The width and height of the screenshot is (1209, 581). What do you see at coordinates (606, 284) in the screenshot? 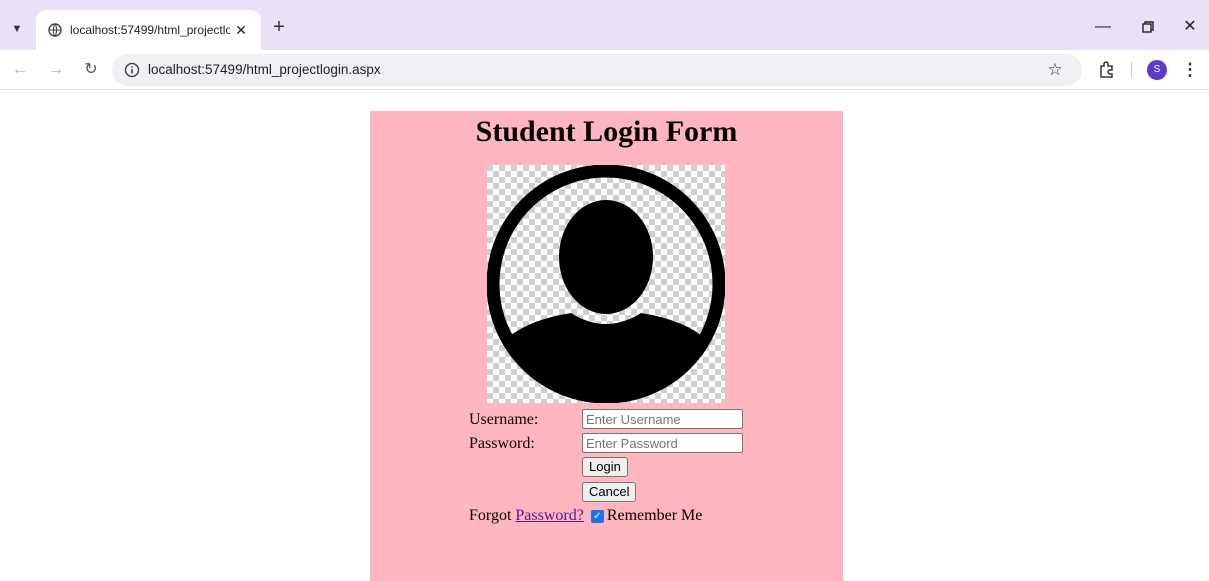
I see `user-silhouette-icon` at bounding box center [606, 284].